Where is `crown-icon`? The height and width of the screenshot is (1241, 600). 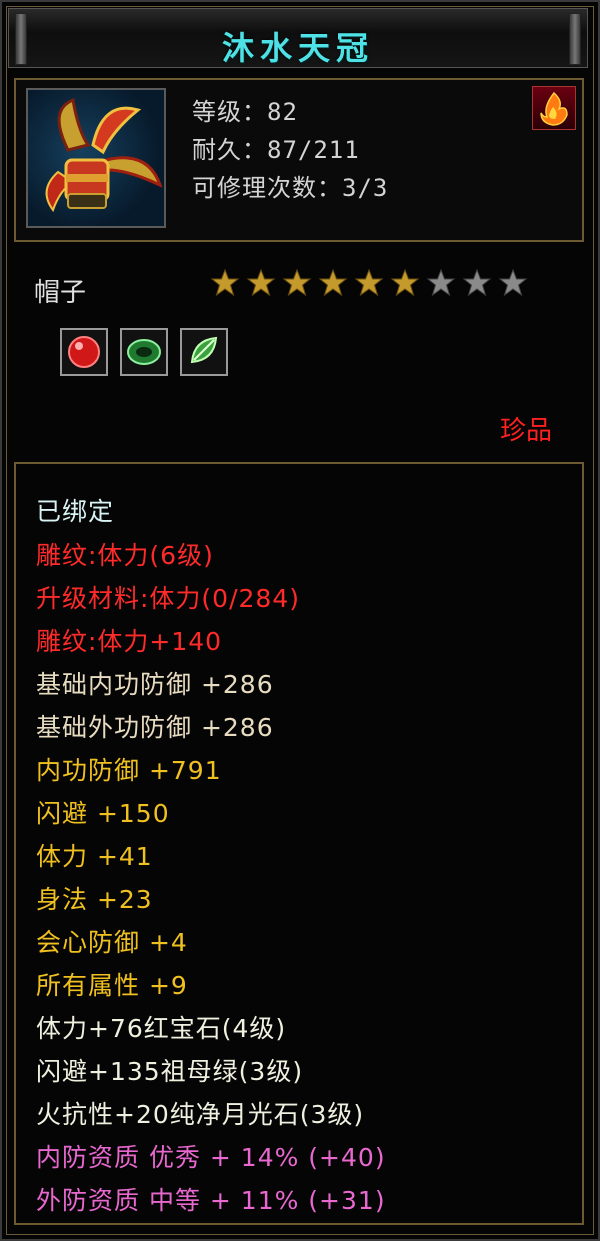 crown-icon is located at coordinates (104, 155).